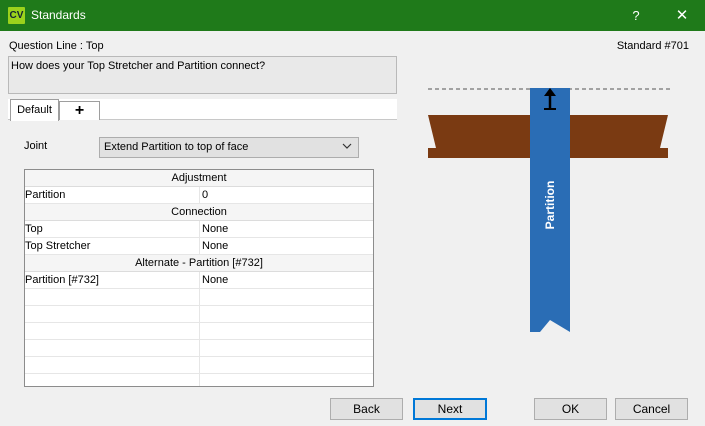 The width and height of the screenshot is (705, 426). Describe the element at coordinates (56, 46) in the screenshot. I see `question-line-label: Question Line : Top` at that location.